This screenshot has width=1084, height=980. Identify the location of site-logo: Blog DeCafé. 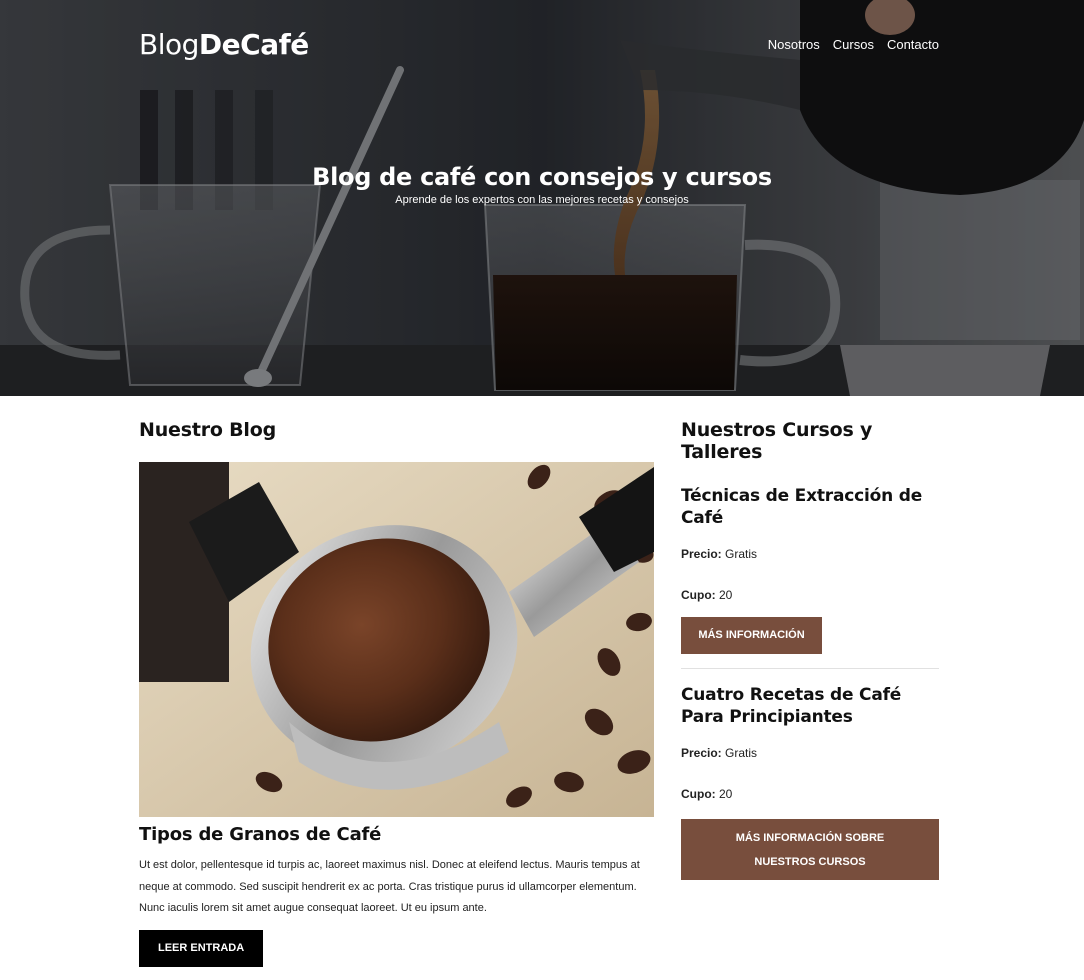
(224, 44).